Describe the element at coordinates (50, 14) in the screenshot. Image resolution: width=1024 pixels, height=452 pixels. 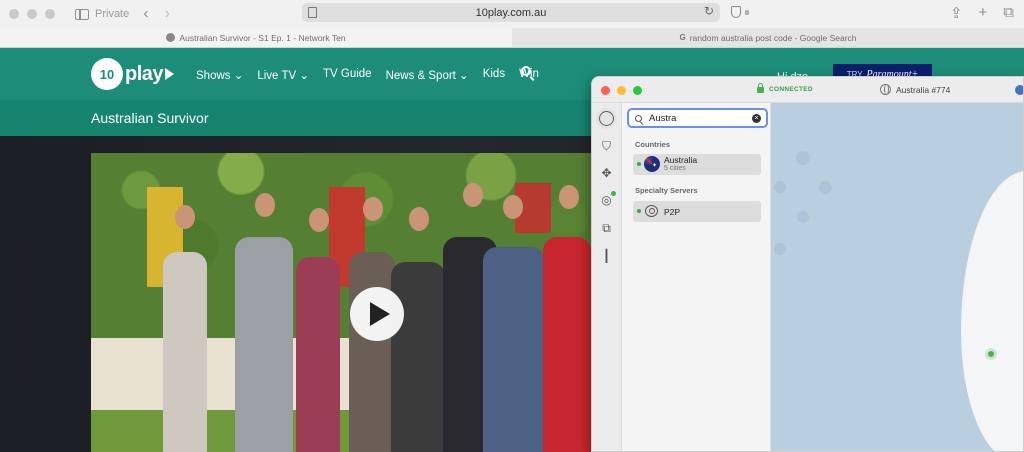
I see `zoom-window-button` at that location.